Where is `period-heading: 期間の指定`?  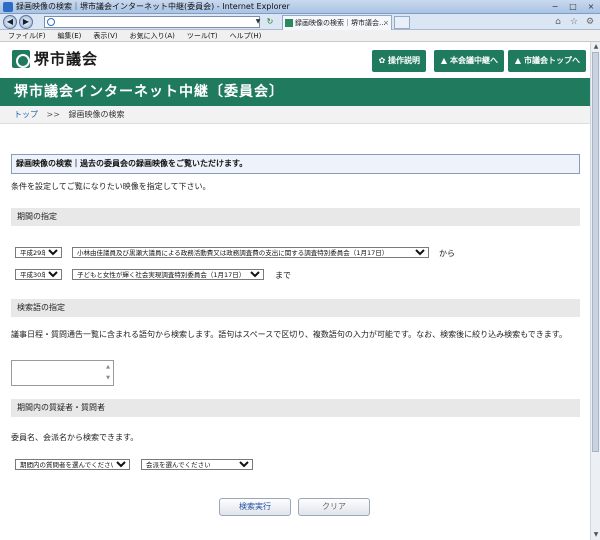
period-heading: 期間の指定 is located at coordinates (295, 217).